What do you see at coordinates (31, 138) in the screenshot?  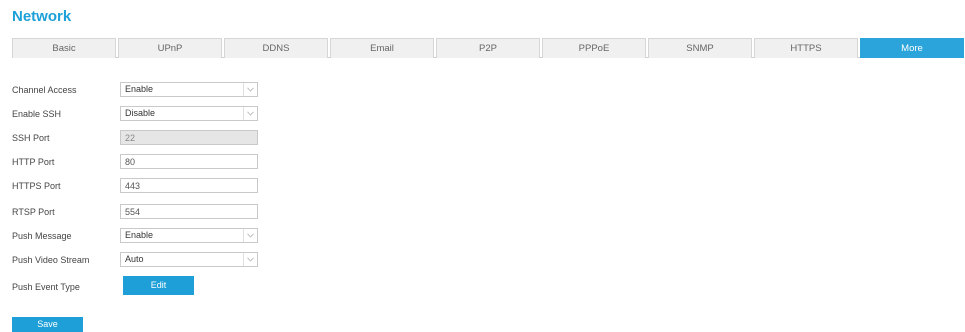 I see `ssh-port-label: SSH Port` at bounding box center [31, 138].